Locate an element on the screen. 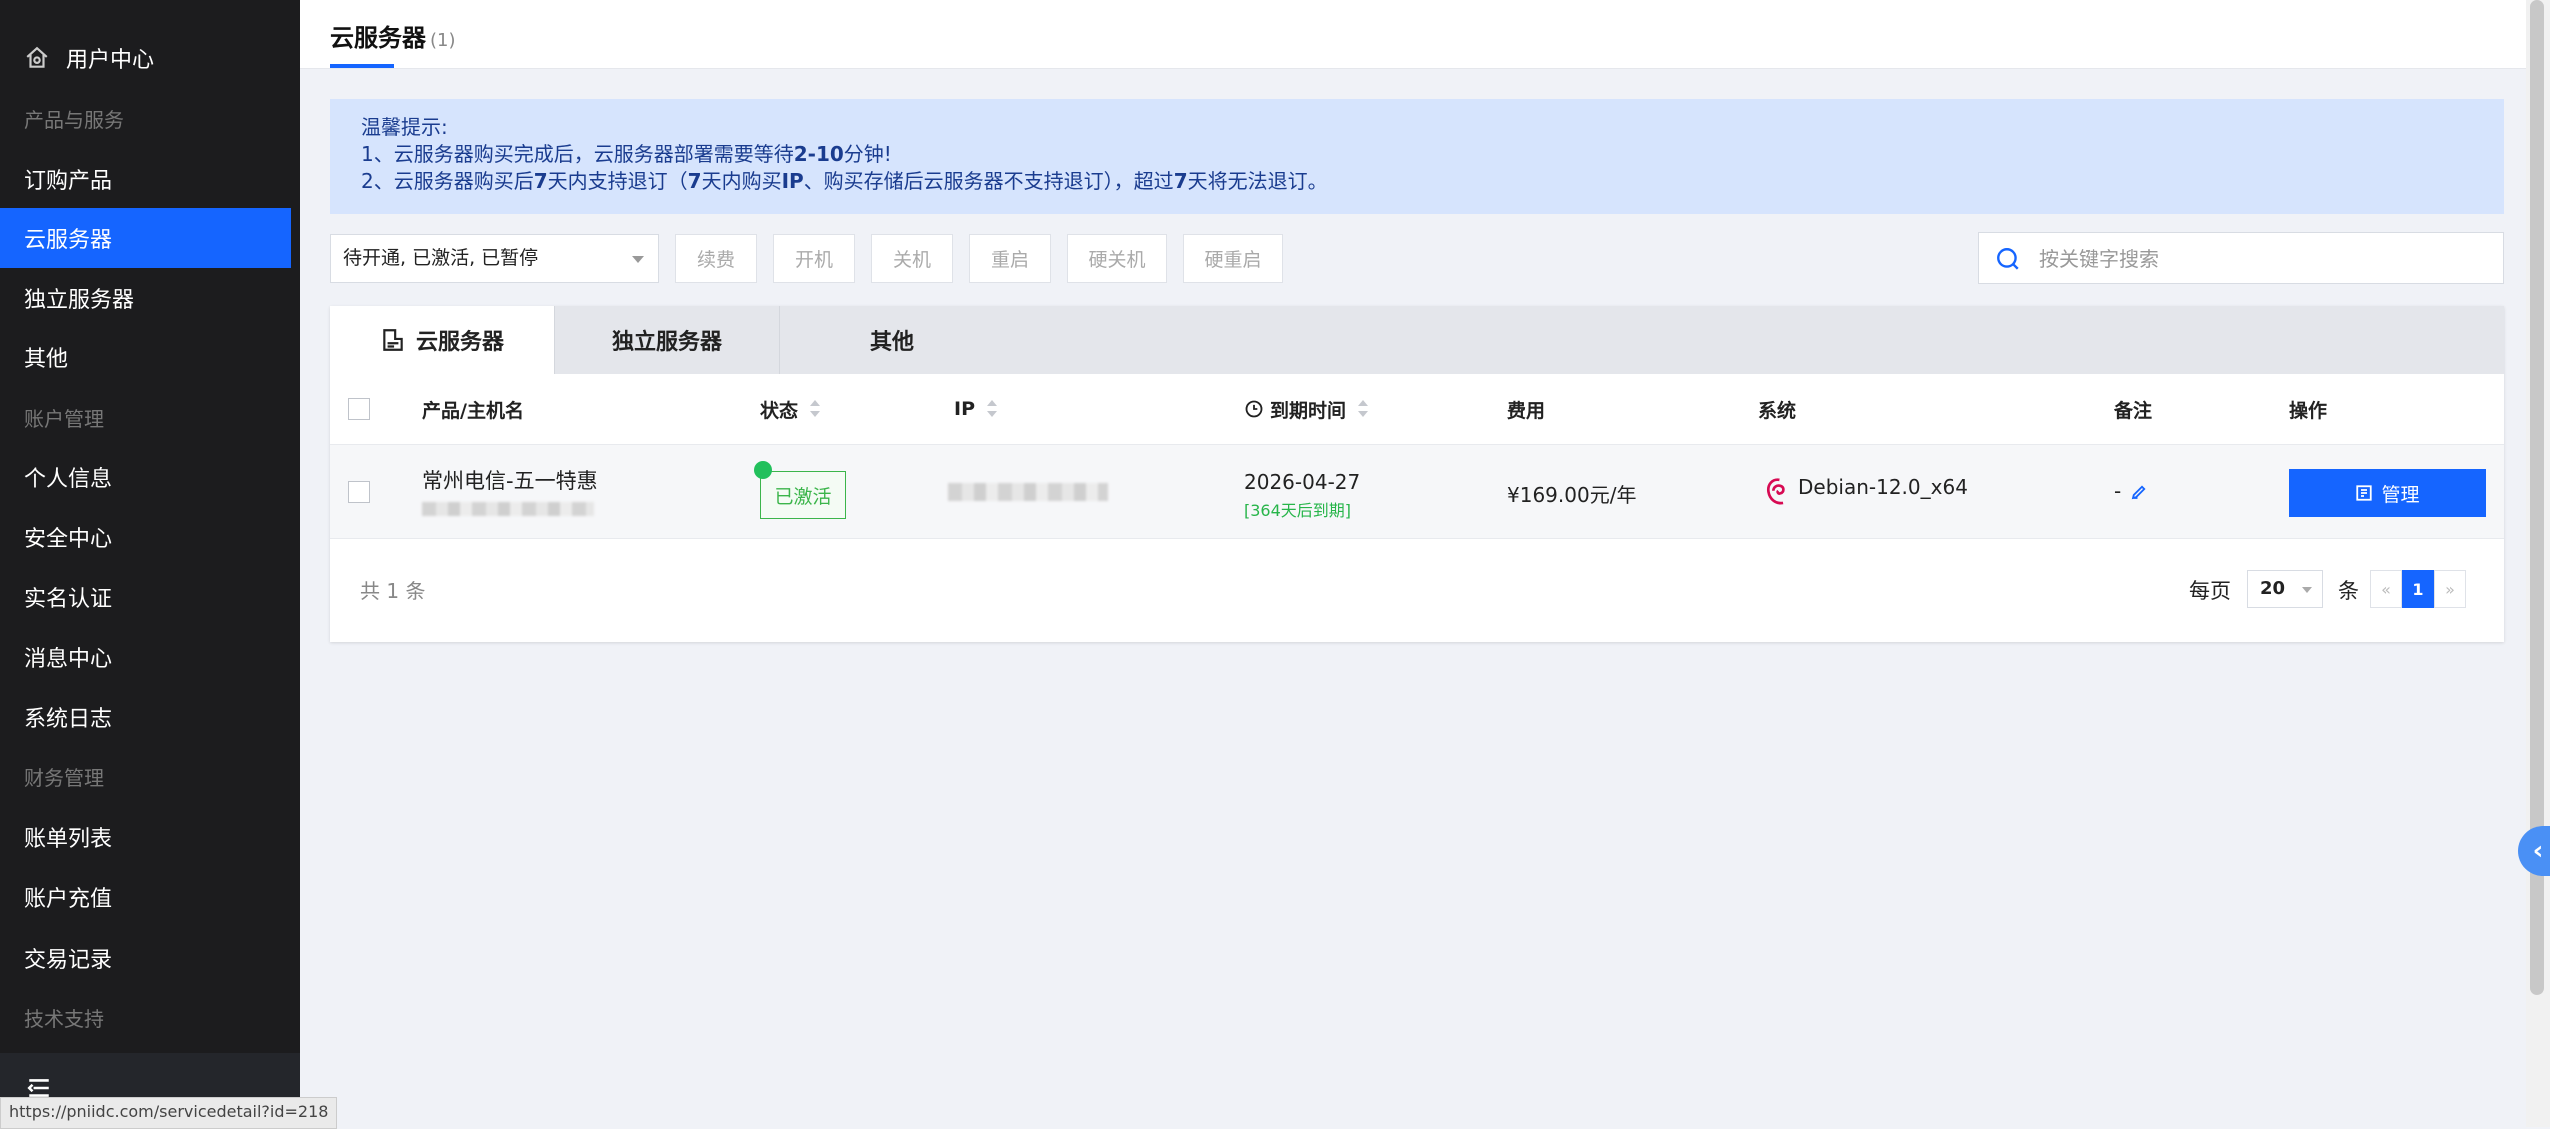 This screenshot has width=2550, height=1129. tab-cloud-server: 云服务器 is located at coordinates (442, 340).